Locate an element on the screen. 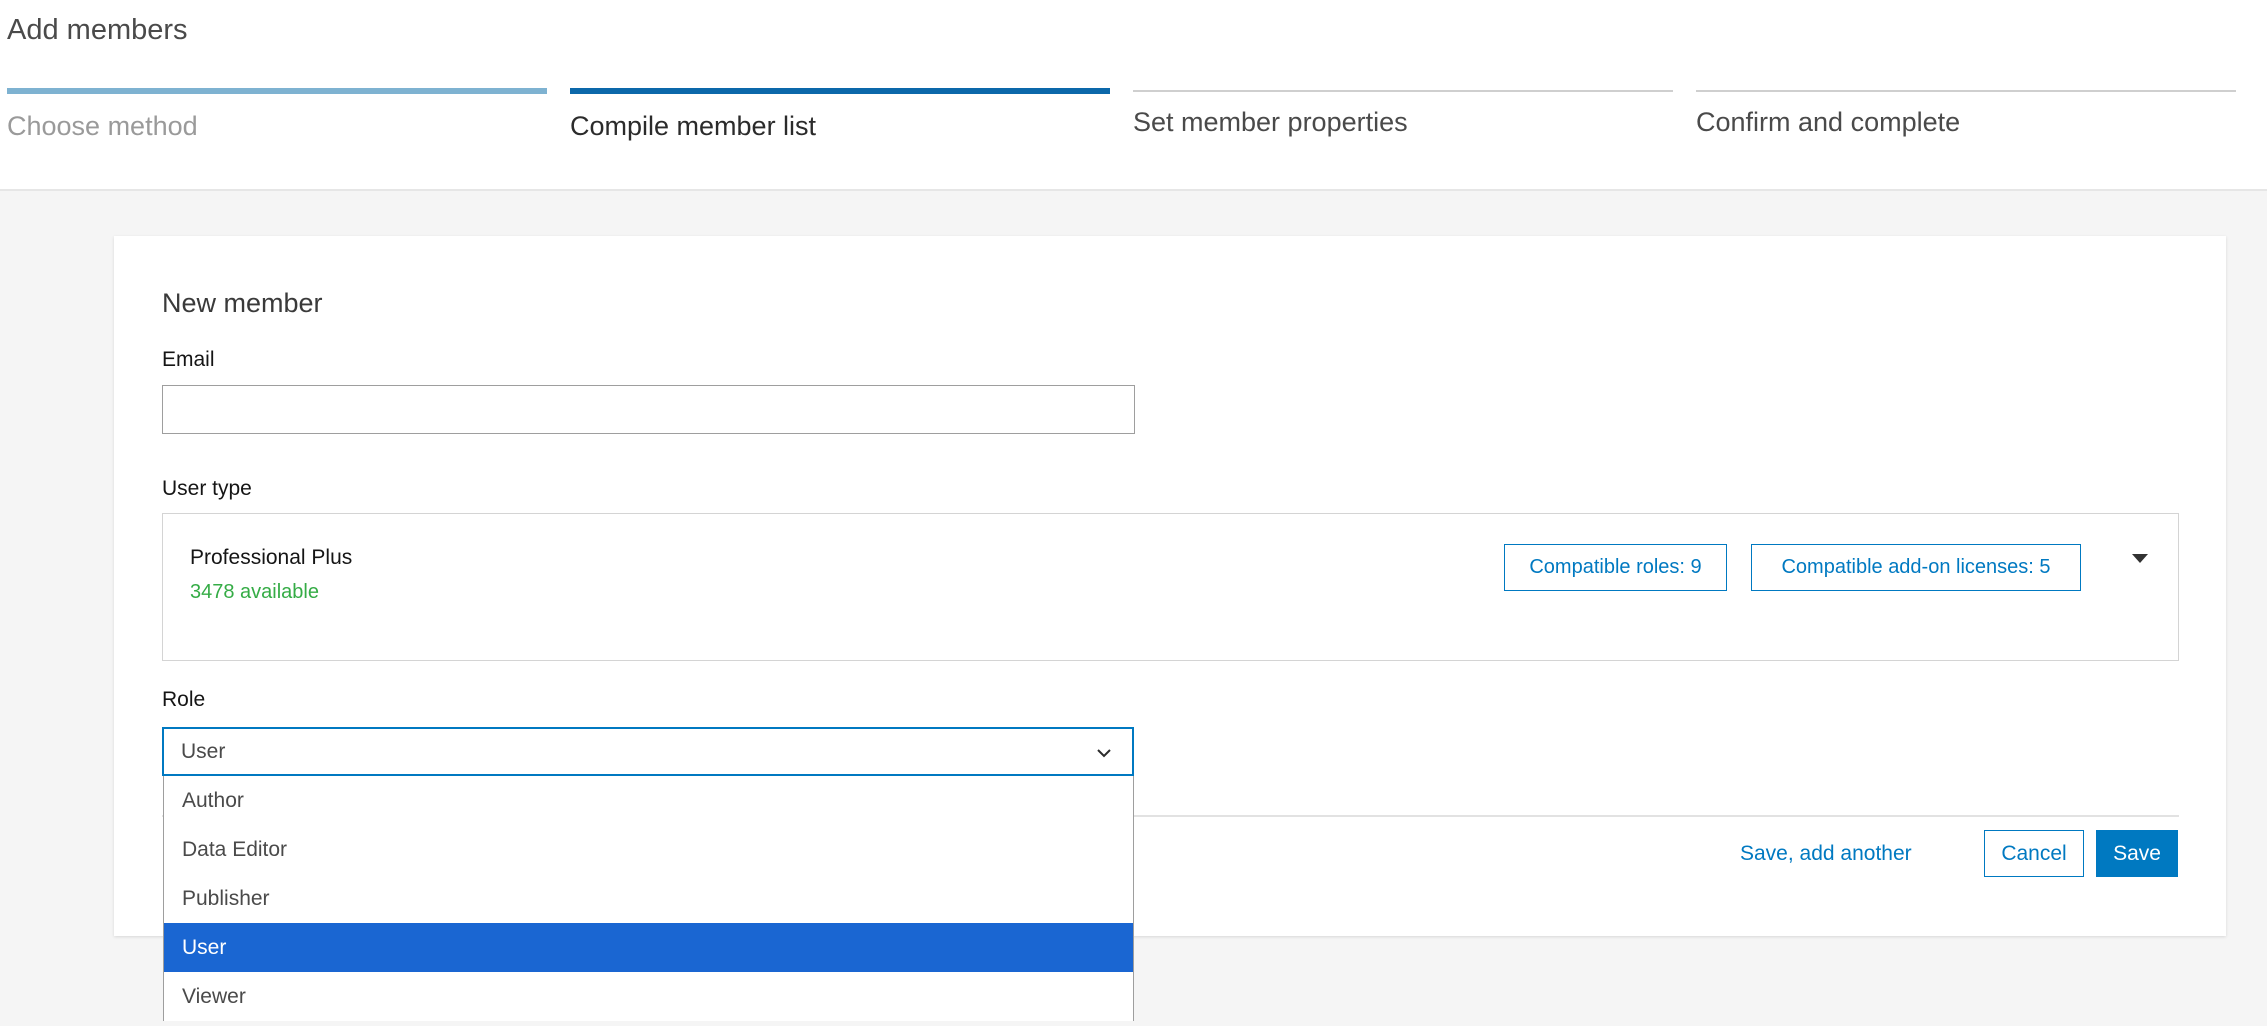 This screenshot has width=2267, height=1026. role-label: Role is located at coordinates (184, 699).